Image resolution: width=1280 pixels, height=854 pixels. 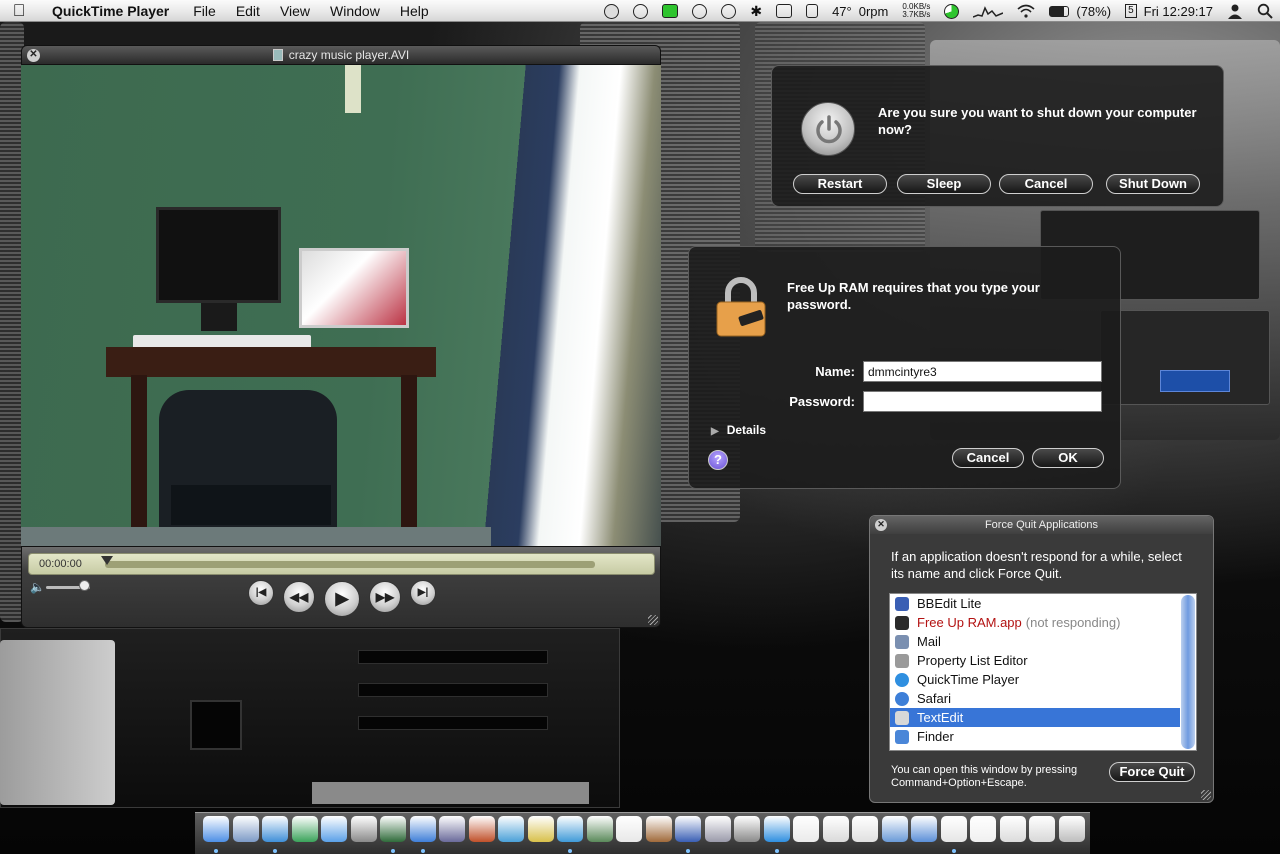 What do you see at coordinates (540, 829) in the screenshot?
I see `textedit-icon` at bounding box center [540, 829].